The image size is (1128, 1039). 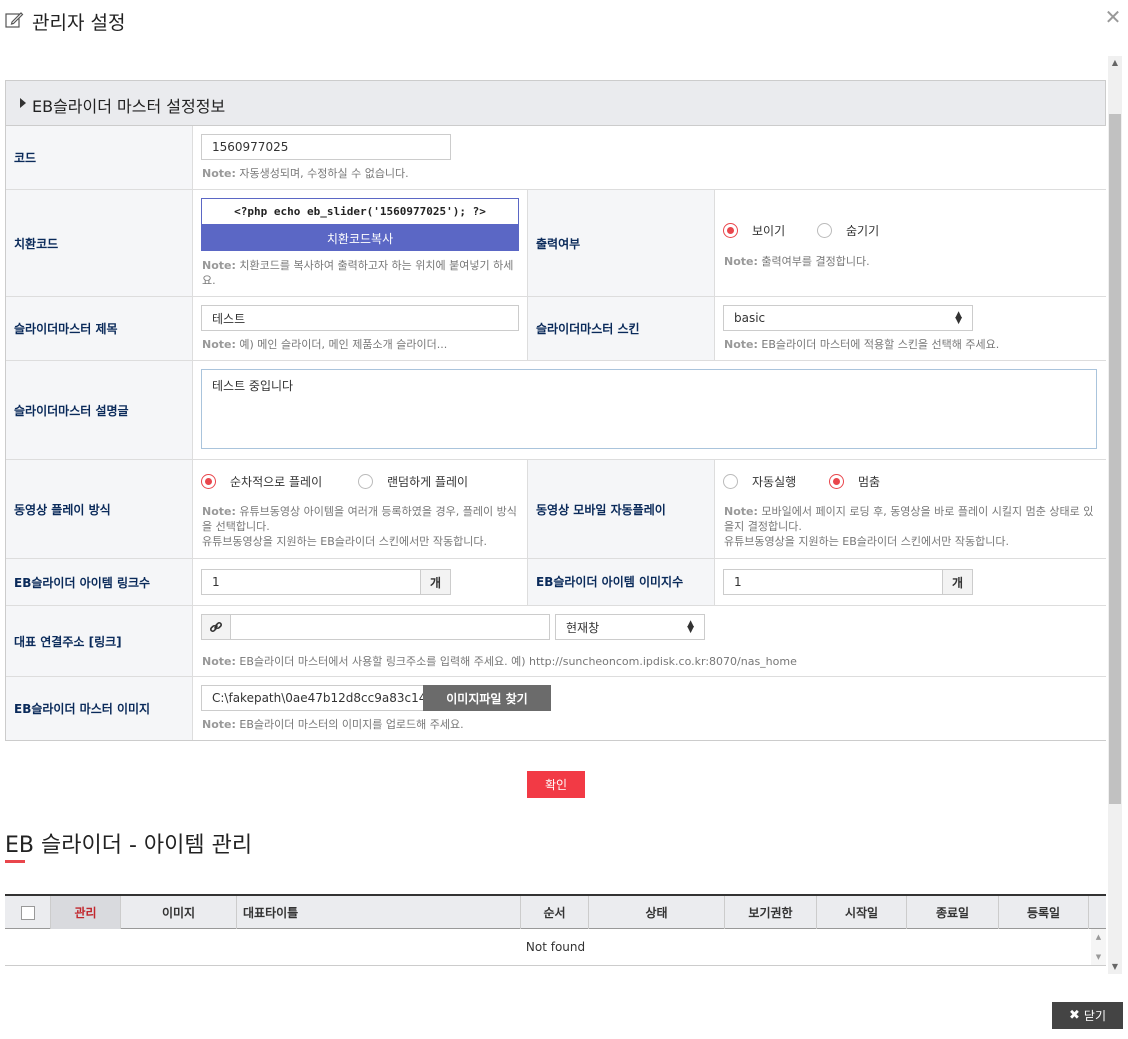 What do you see at coordinates (99, 708) in the screenshot?
I see `image-label: EB슬라이더 마스터 이미지` at bounding box center [99, 708].